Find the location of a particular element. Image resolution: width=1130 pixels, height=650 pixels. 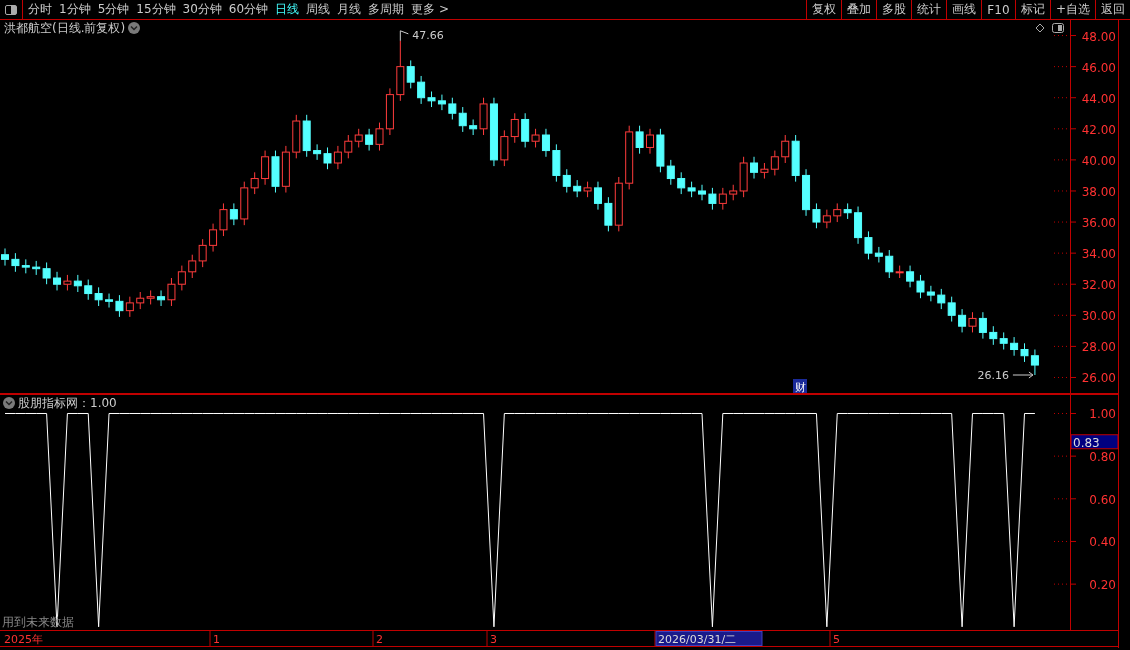

axis-label: 44.00 is located at coordinates (1098, 98).